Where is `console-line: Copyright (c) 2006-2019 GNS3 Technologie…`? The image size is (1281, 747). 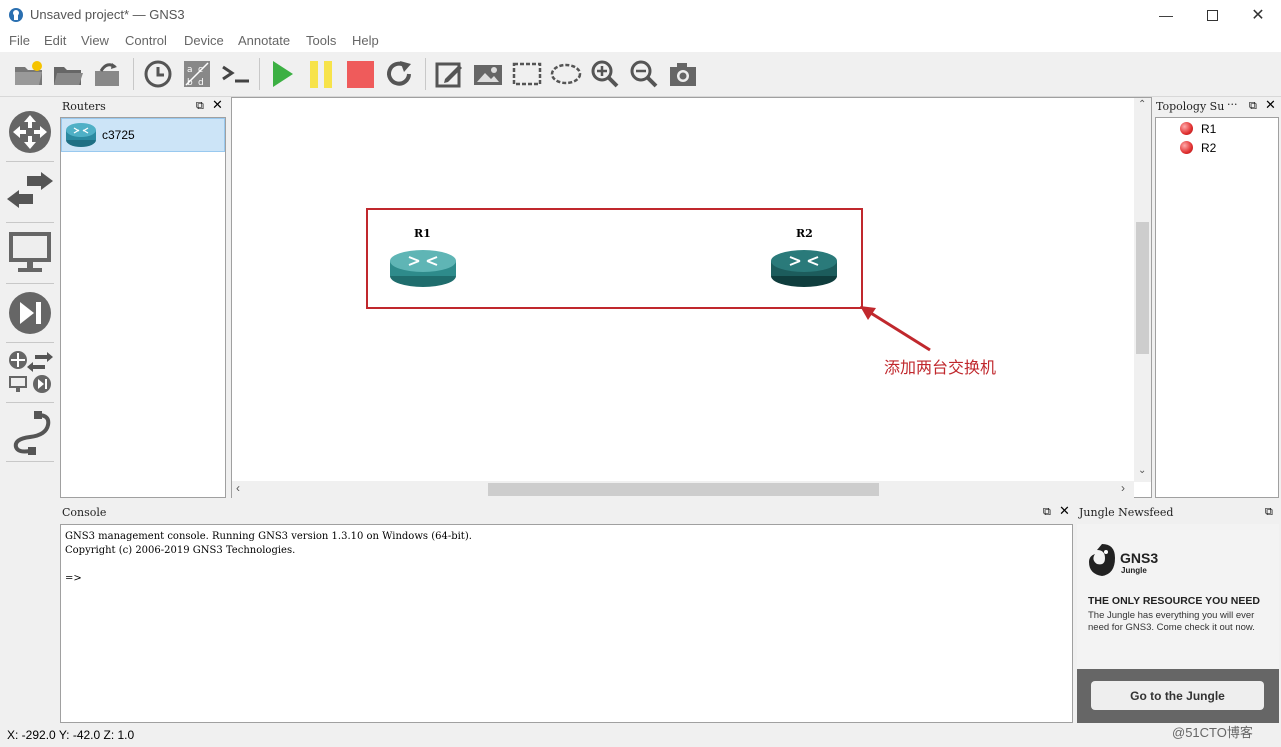
console-line: Copyright (c) 2006-2019 GNS3 Technologie… is located at coordinates (180, 550).